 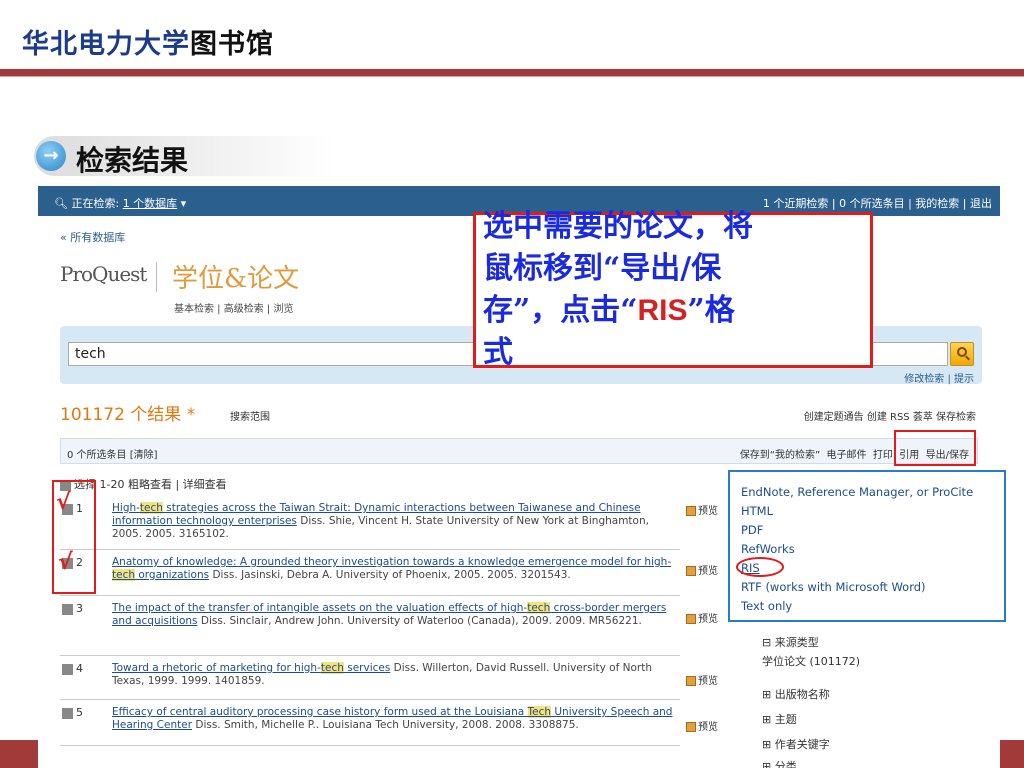 What do you see at coordinates (883, 455) in the screenshot?
I see `print-button: 打印` at bounding box center [883, 455].